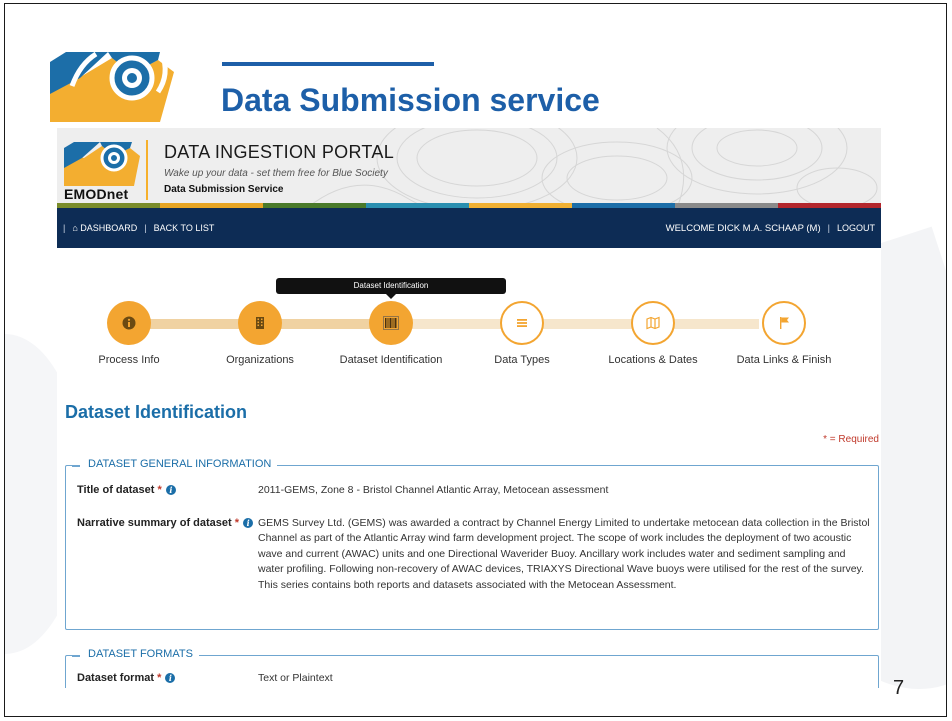 The width and height of the screenshot is (952, 721). Describe the element at coordinates (391, 288) in the screenshot. I see `step-tooltip: Dataset Identification` at that location.